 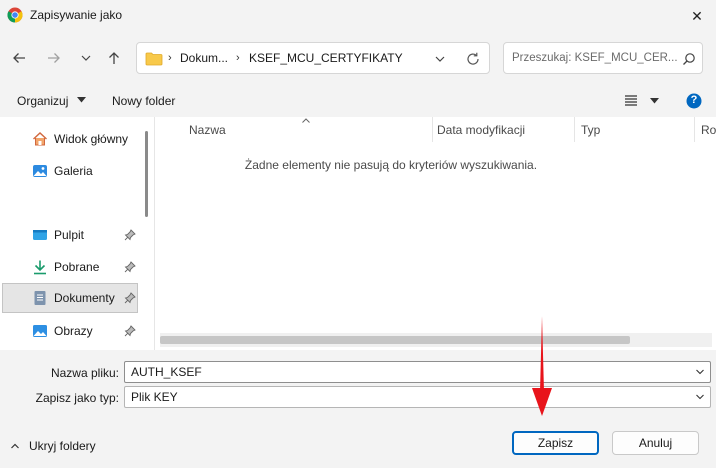 I want to click on help-button: ?, so click(x=694, y=102).